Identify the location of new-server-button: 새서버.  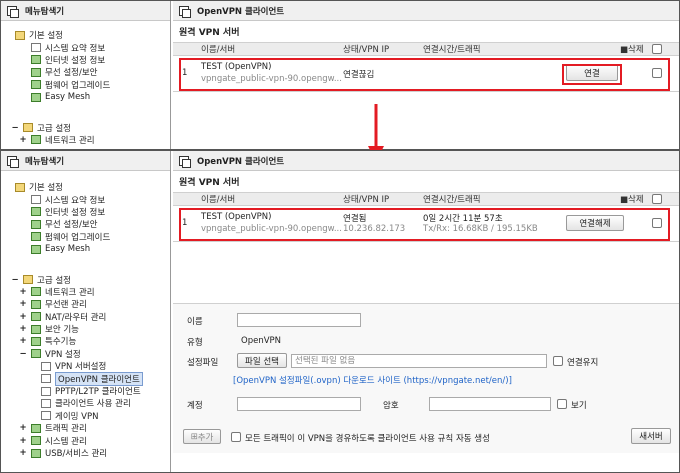
(651, 436).